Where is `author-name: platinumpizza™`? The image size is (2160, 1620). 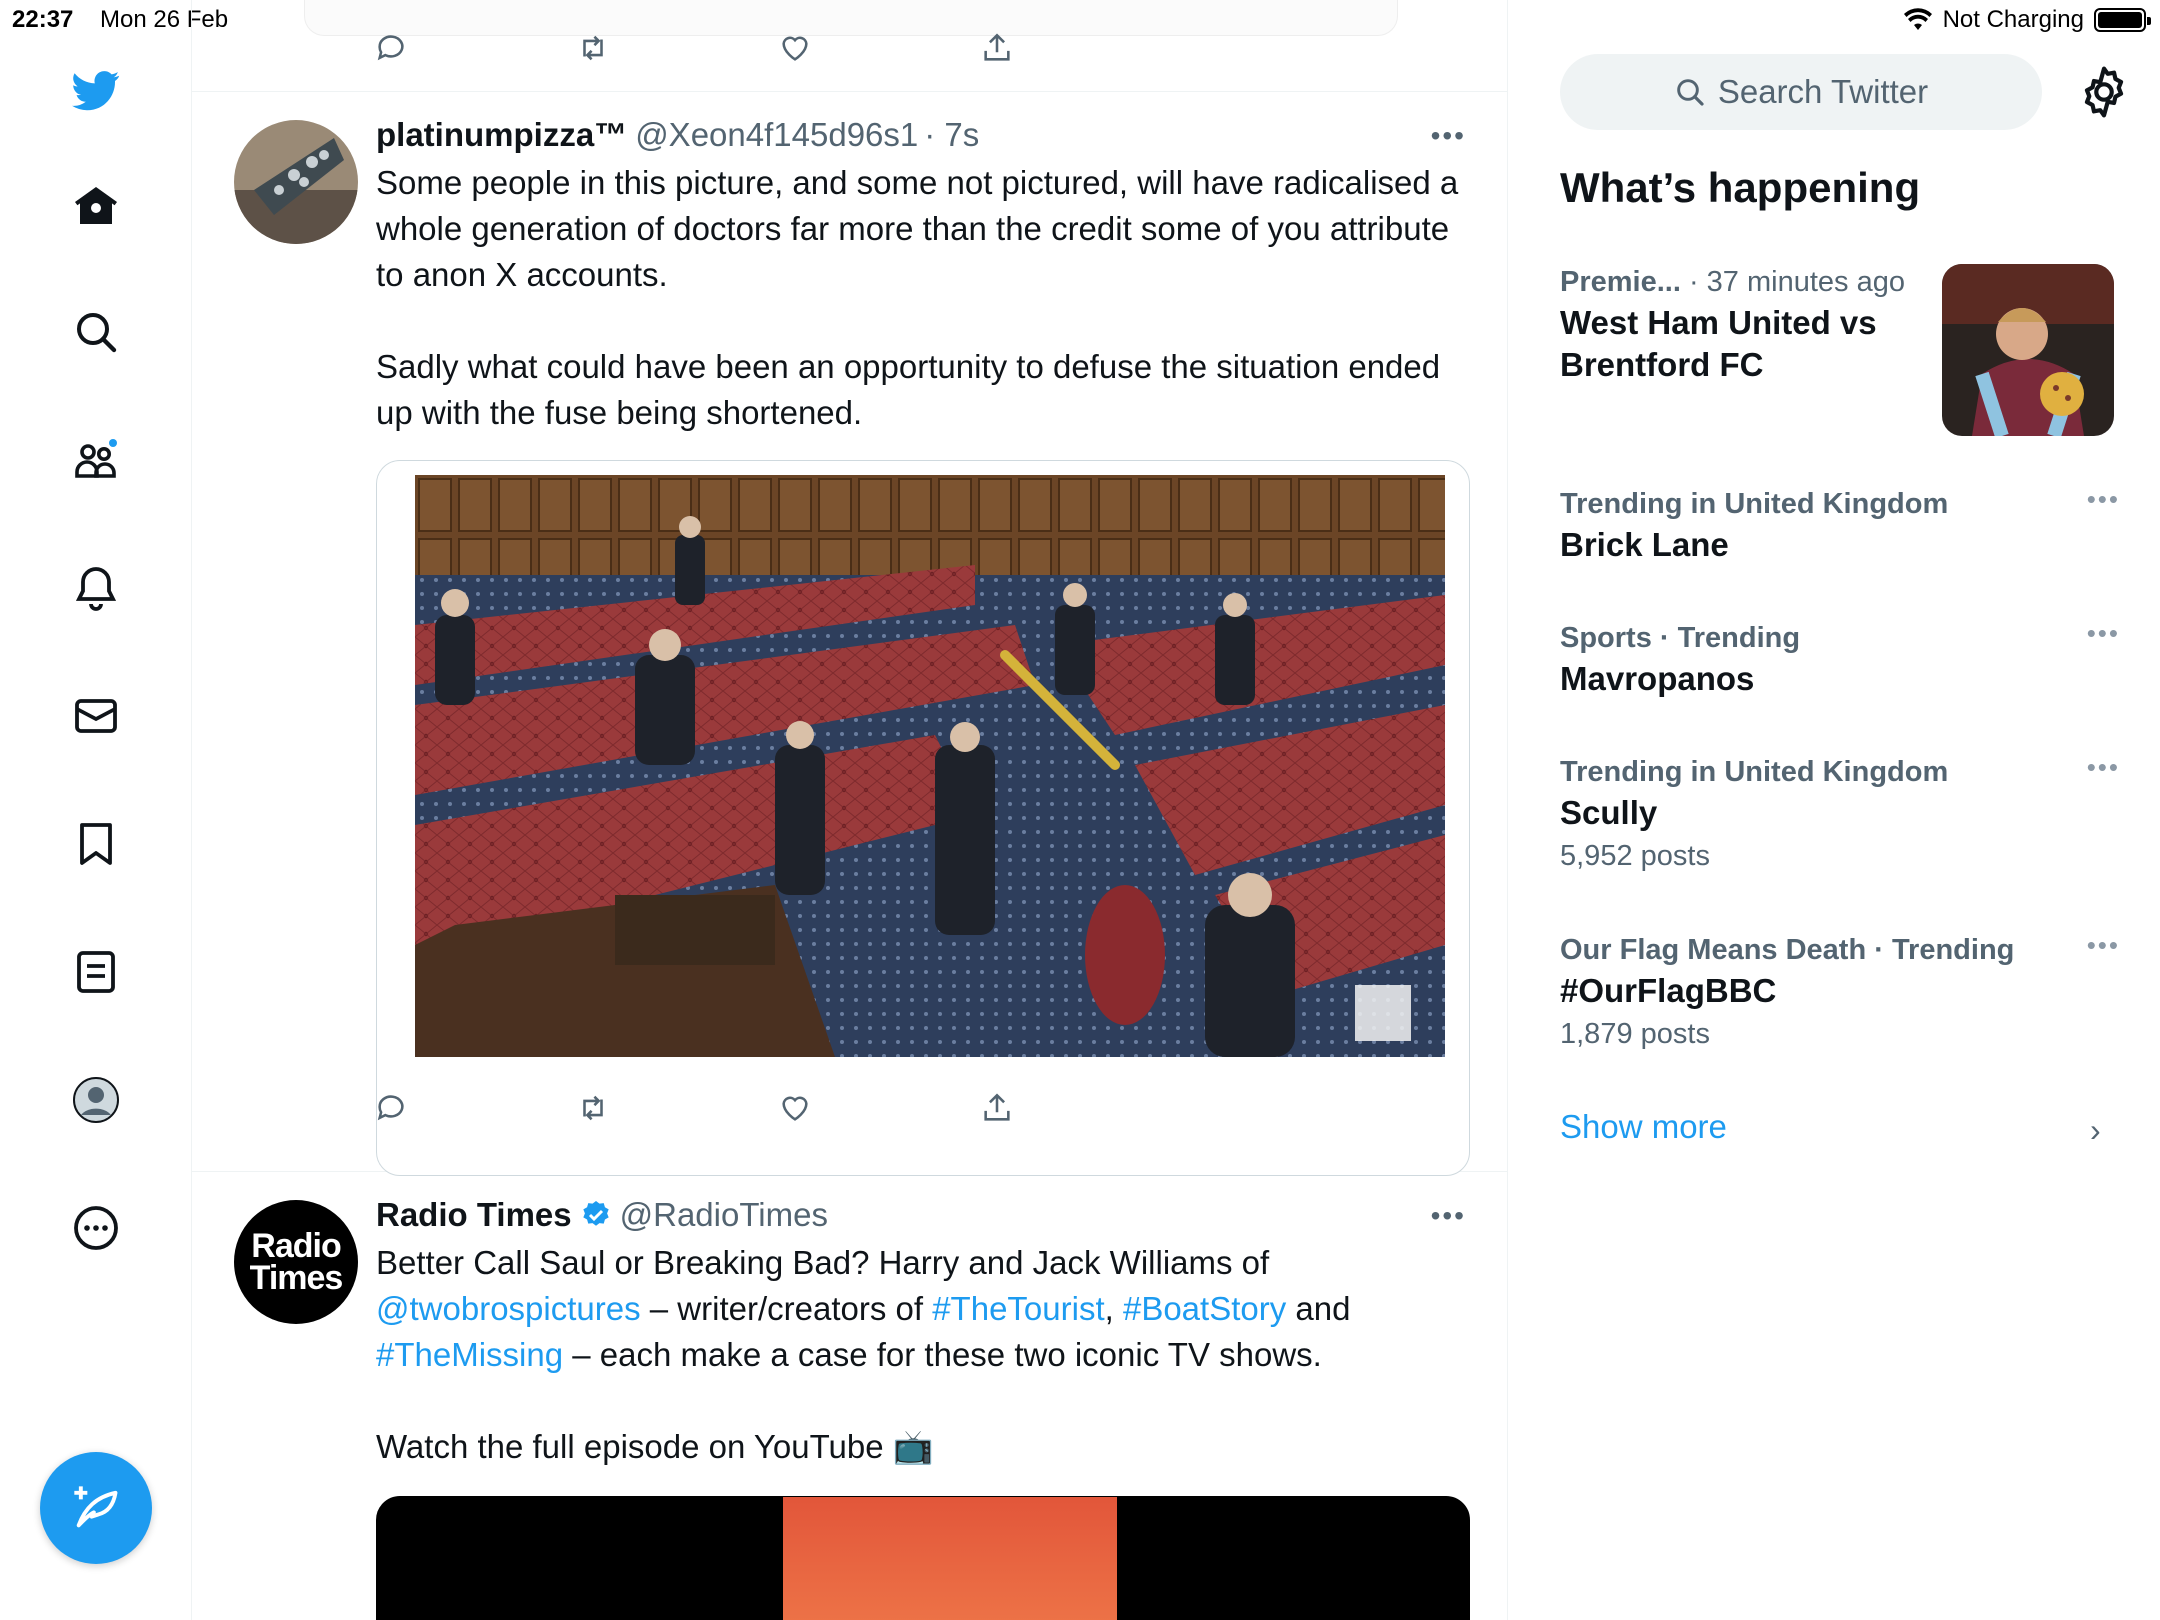 author-name: platinumpizza™ is located at coordinates (501, 135).